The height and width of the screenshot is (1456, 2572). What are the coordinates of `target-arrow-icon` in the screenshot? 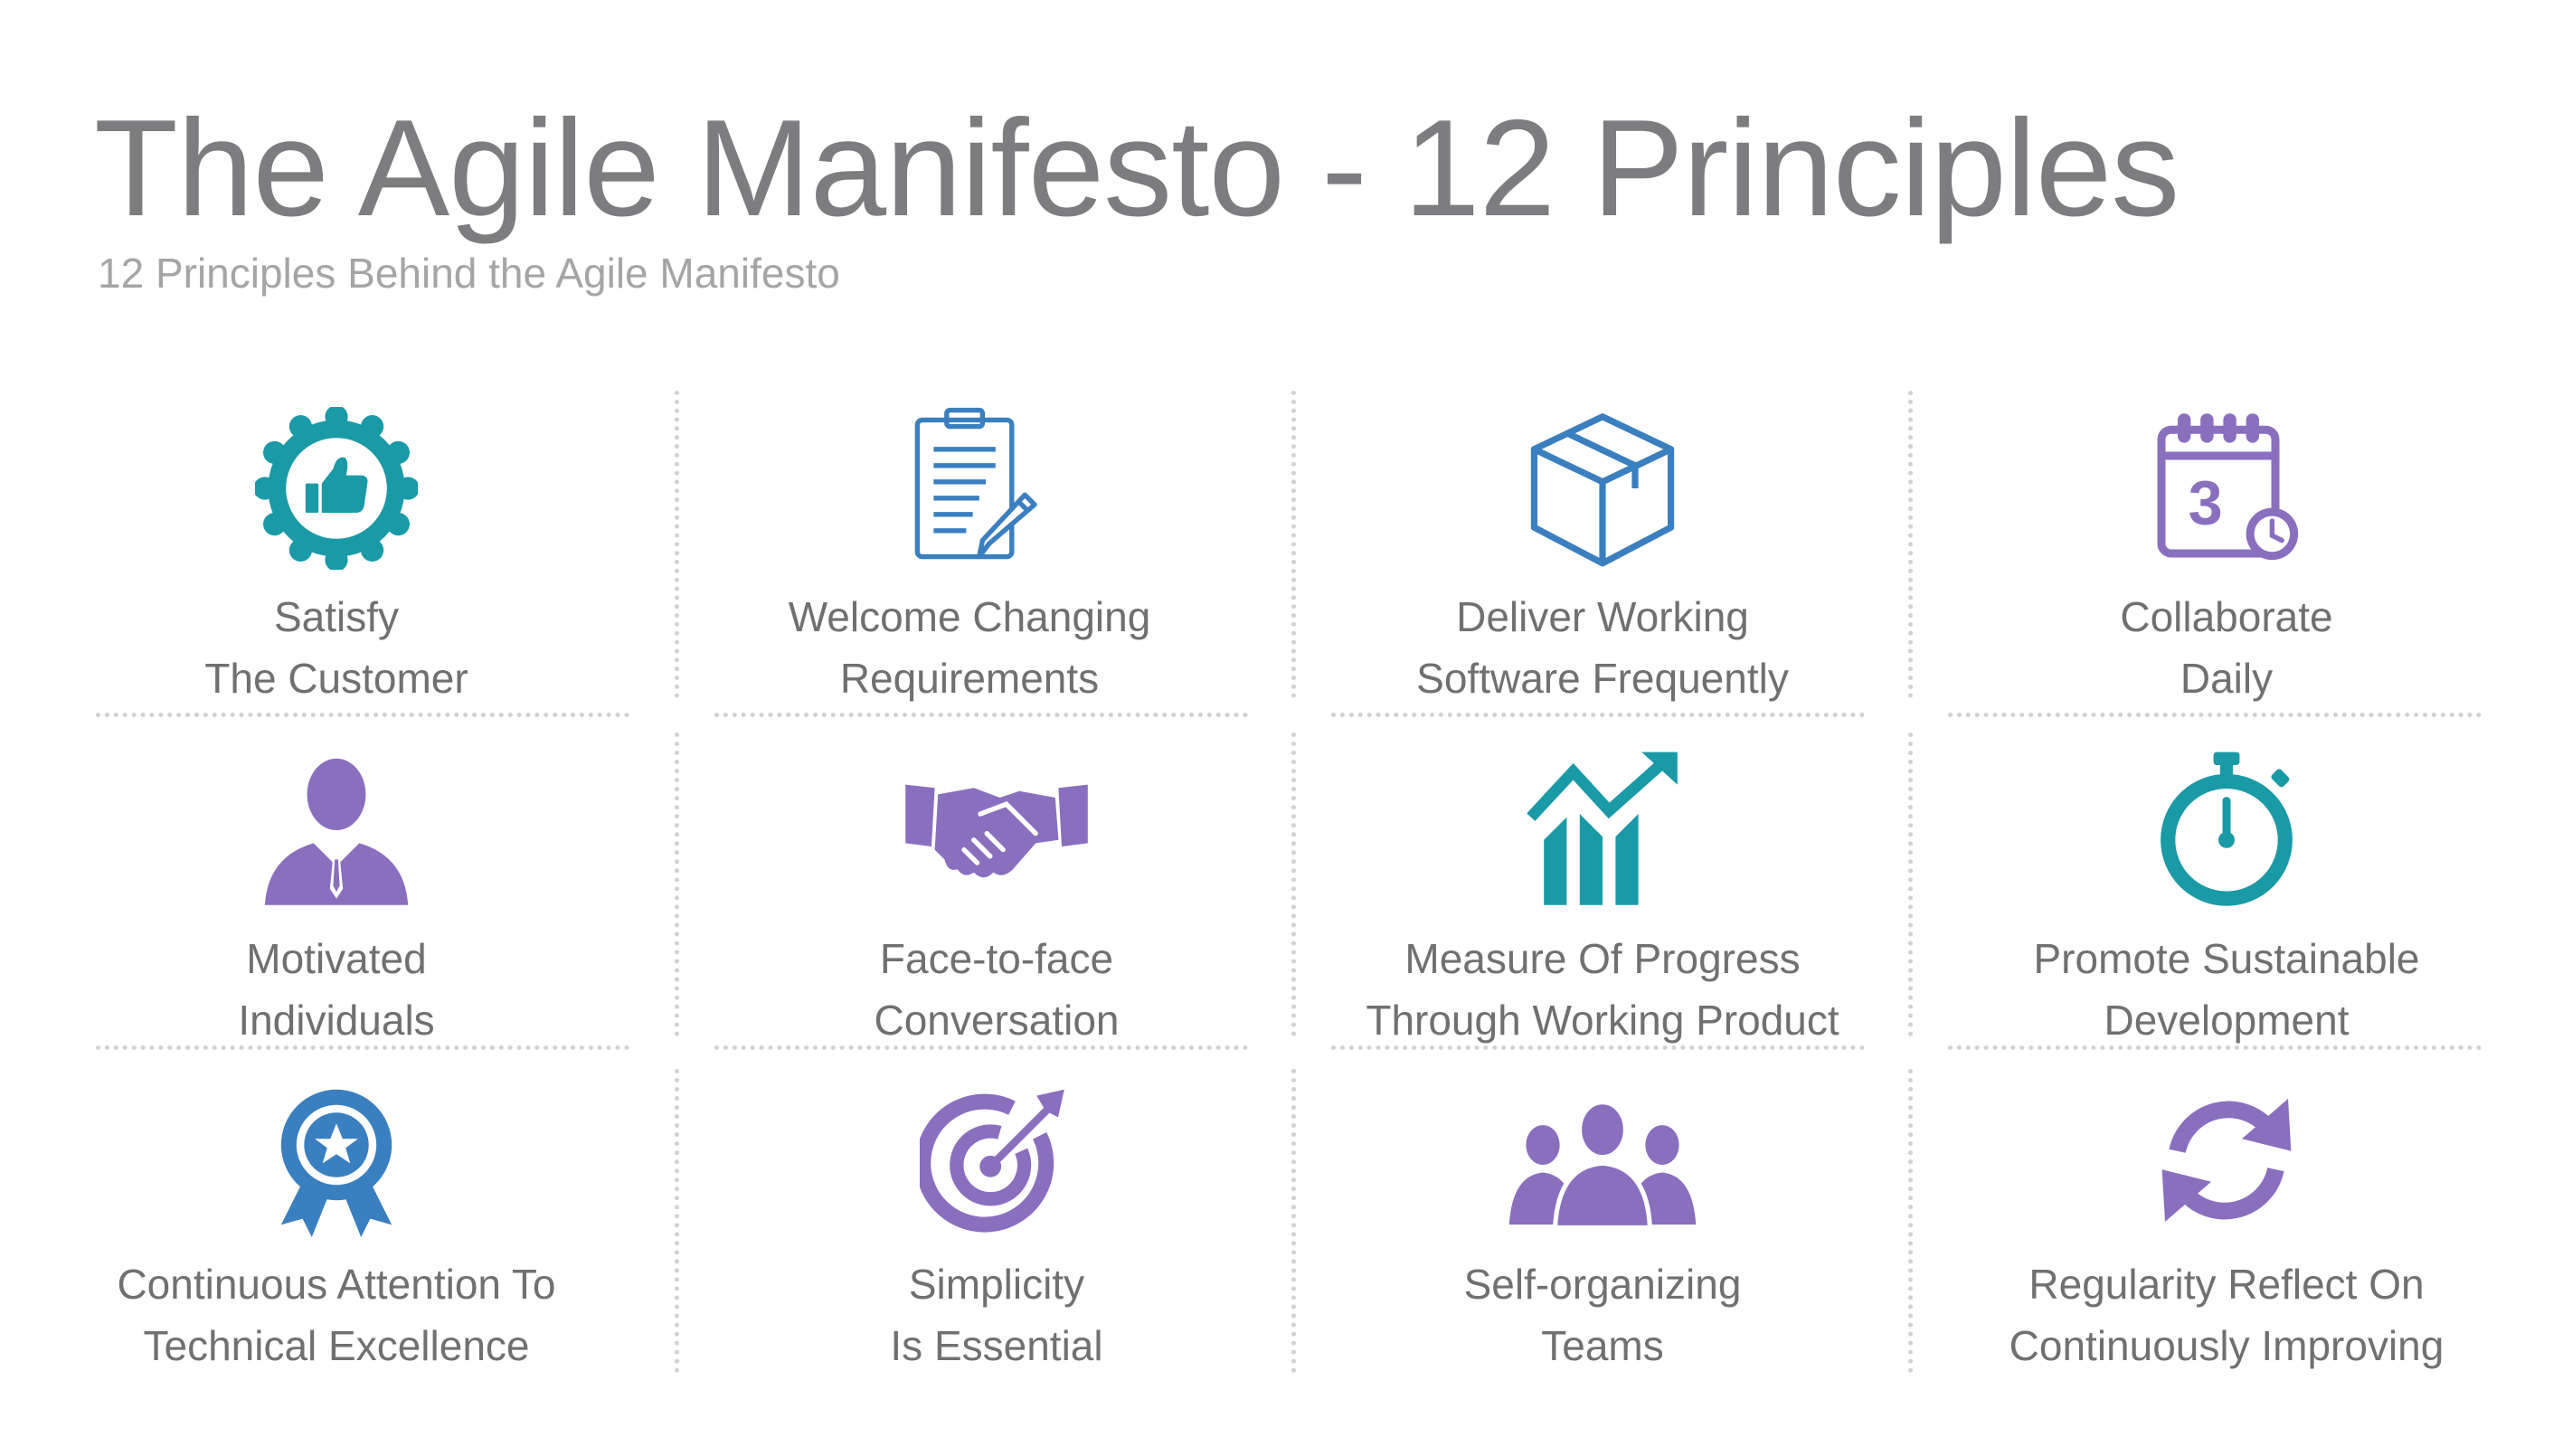 It's located at (996, 1160).